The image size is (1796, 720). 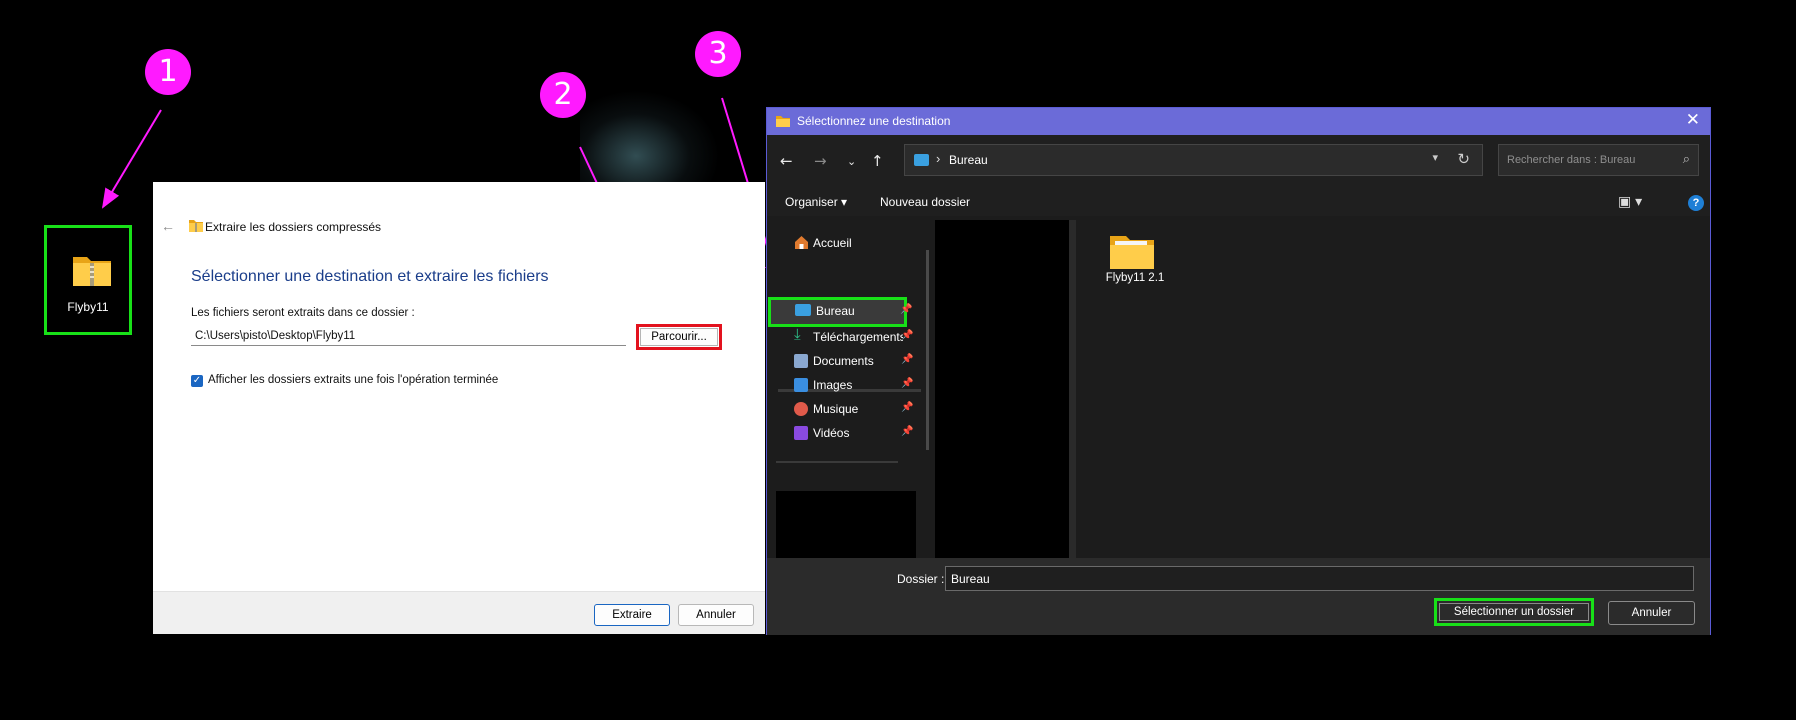 I want to click on organize-label: Organiser, so click(x=811, y=202).